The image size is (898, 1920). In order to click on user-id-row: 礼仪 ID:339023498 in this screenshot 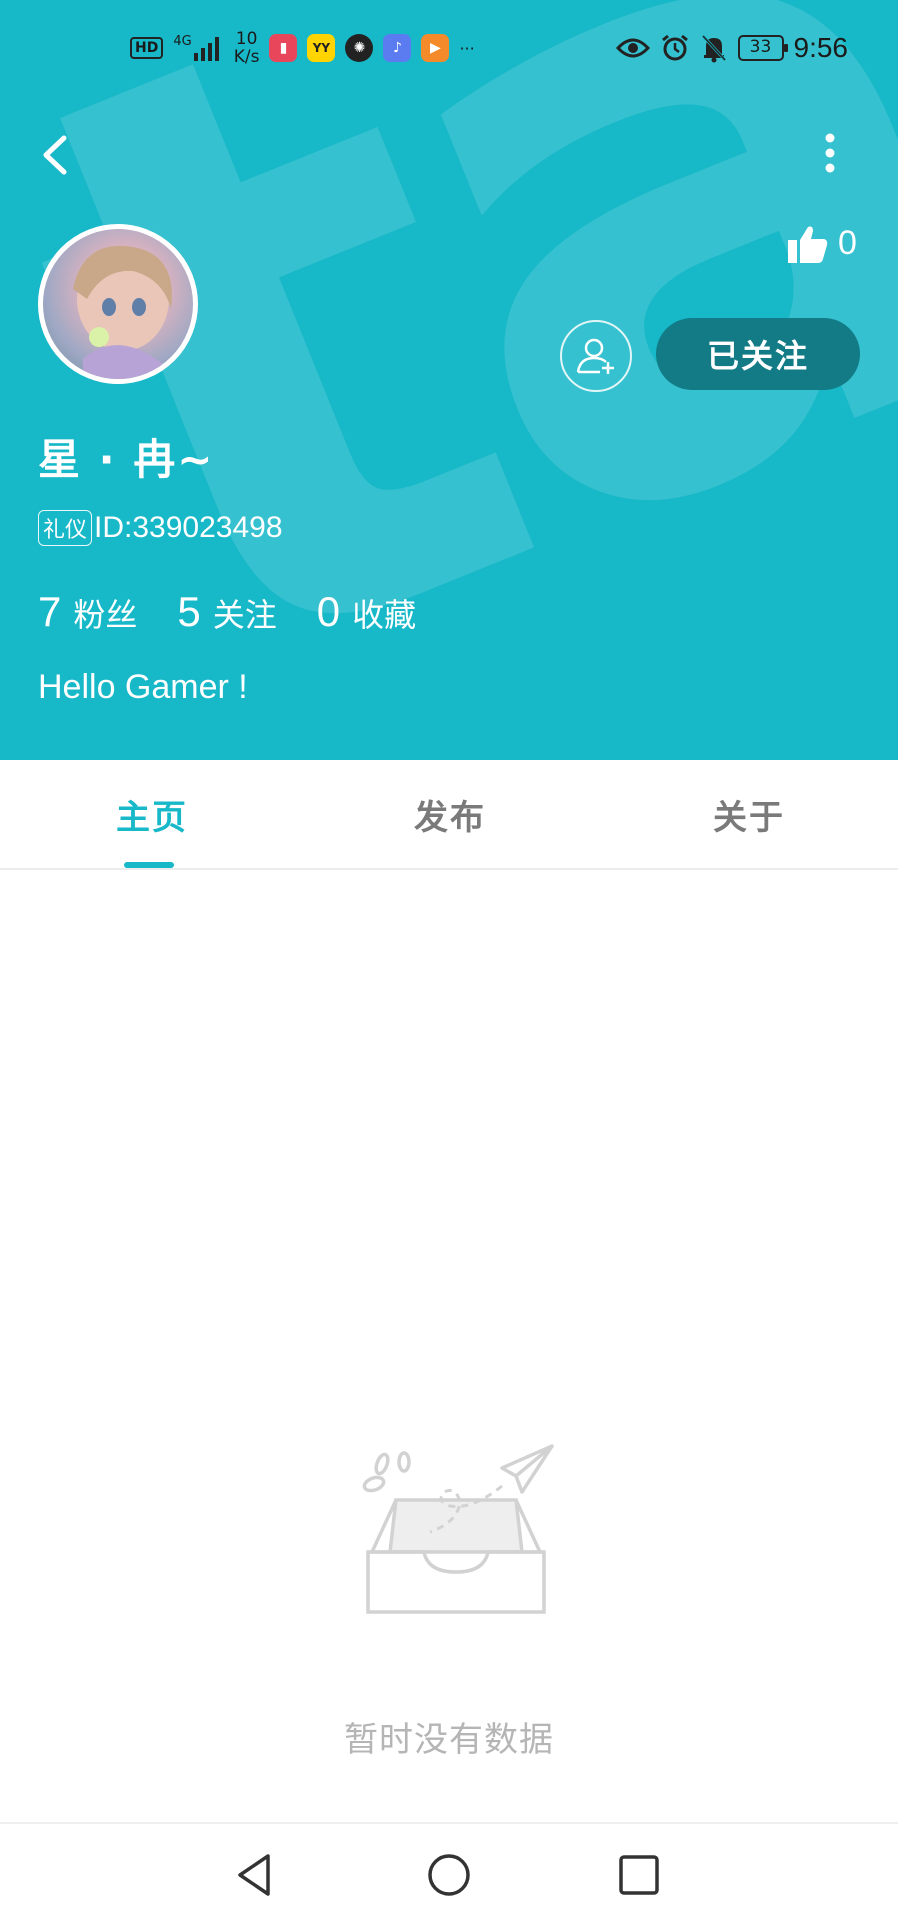, I will do `click(160, 528)`.